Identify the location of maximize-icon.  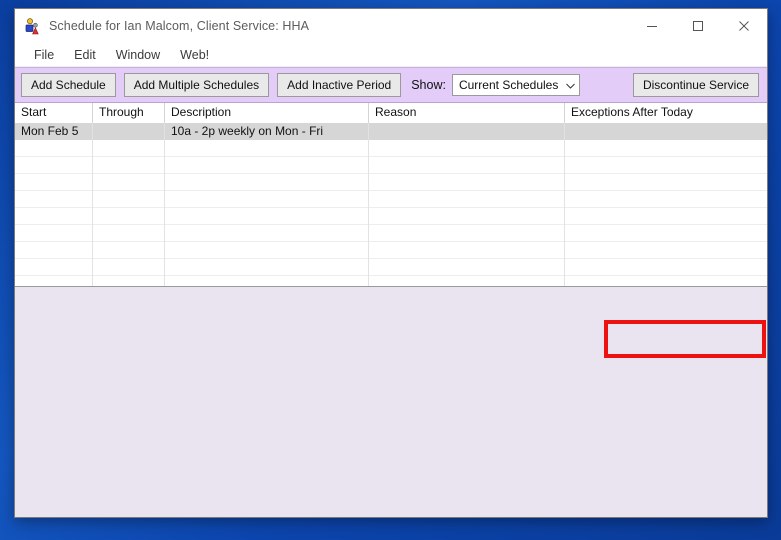
(698, 26).